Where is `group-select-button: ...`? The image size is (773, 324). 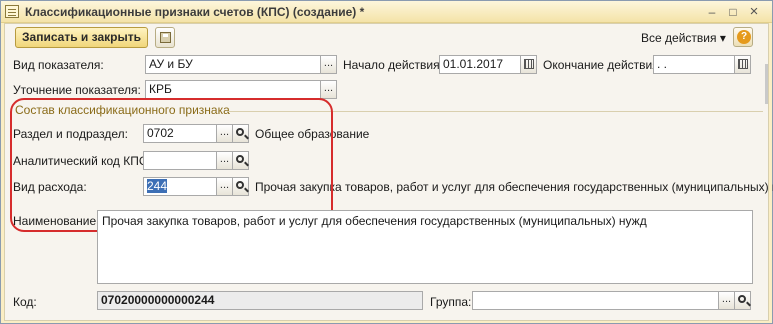 group-select-button: ... is located at coordinates (726, 300).